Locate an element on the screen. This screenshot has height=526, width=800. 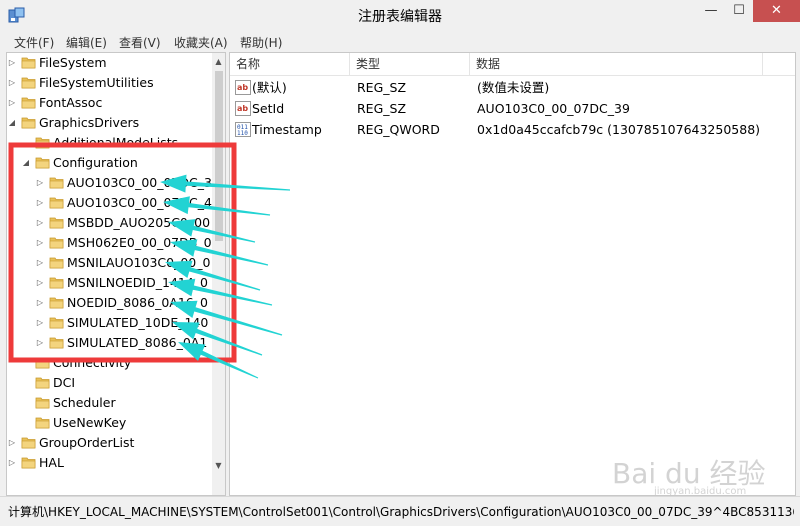
tree-item: Scheduler is located at coordinates (109, 403).